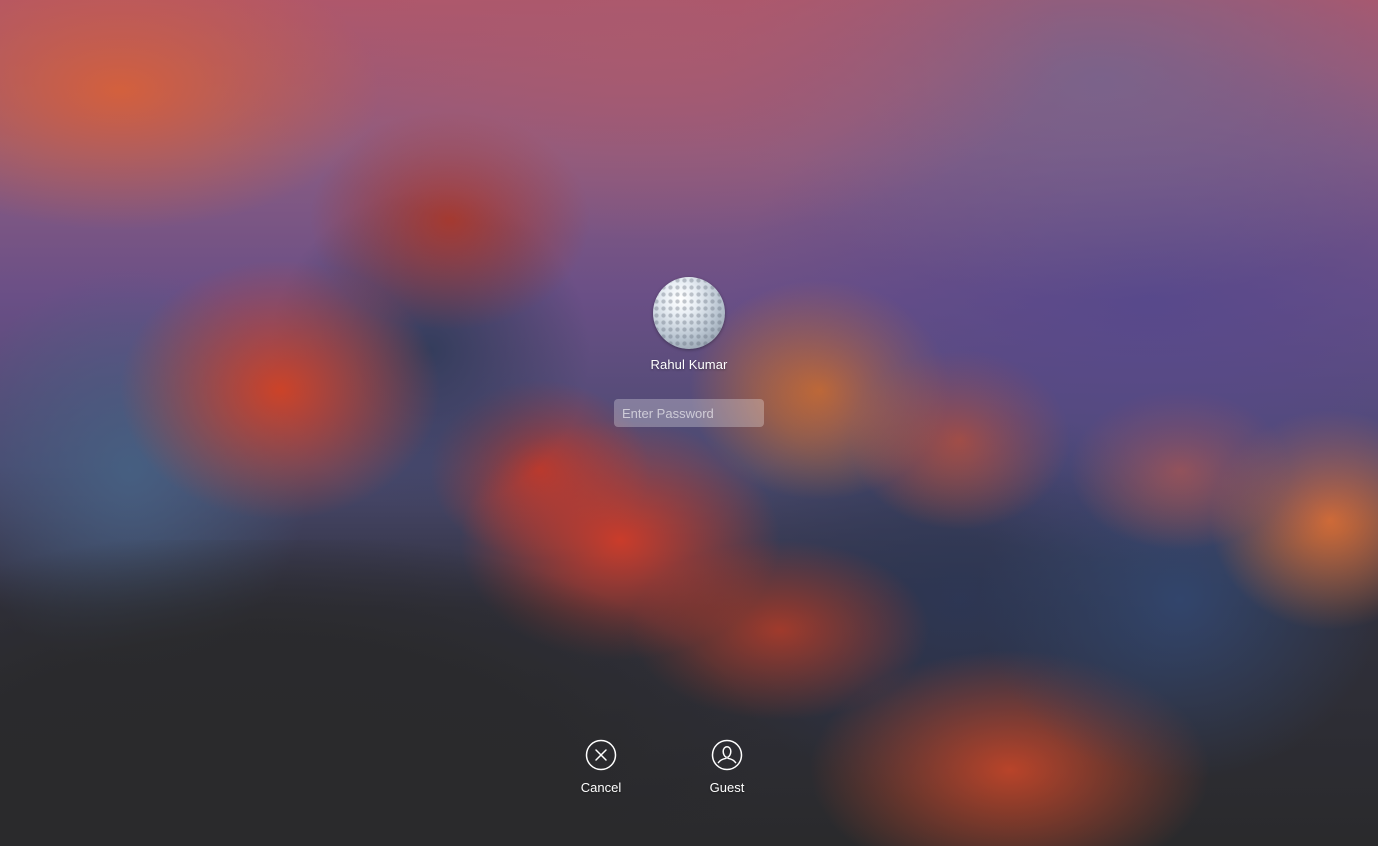 Image resolution: width=1378 pixels, height=846 pixels. I want to click on golf-ball-avatar-icon, so click(689, 313).